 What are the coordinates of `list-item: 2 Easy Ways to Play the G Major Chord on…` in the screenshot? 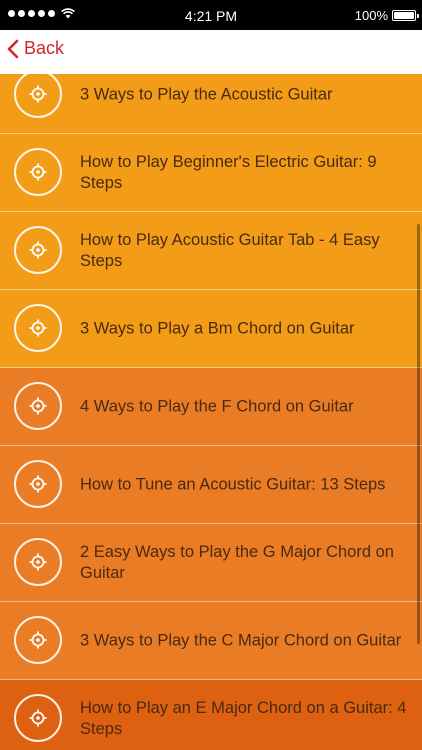 It's located at (211, 563).